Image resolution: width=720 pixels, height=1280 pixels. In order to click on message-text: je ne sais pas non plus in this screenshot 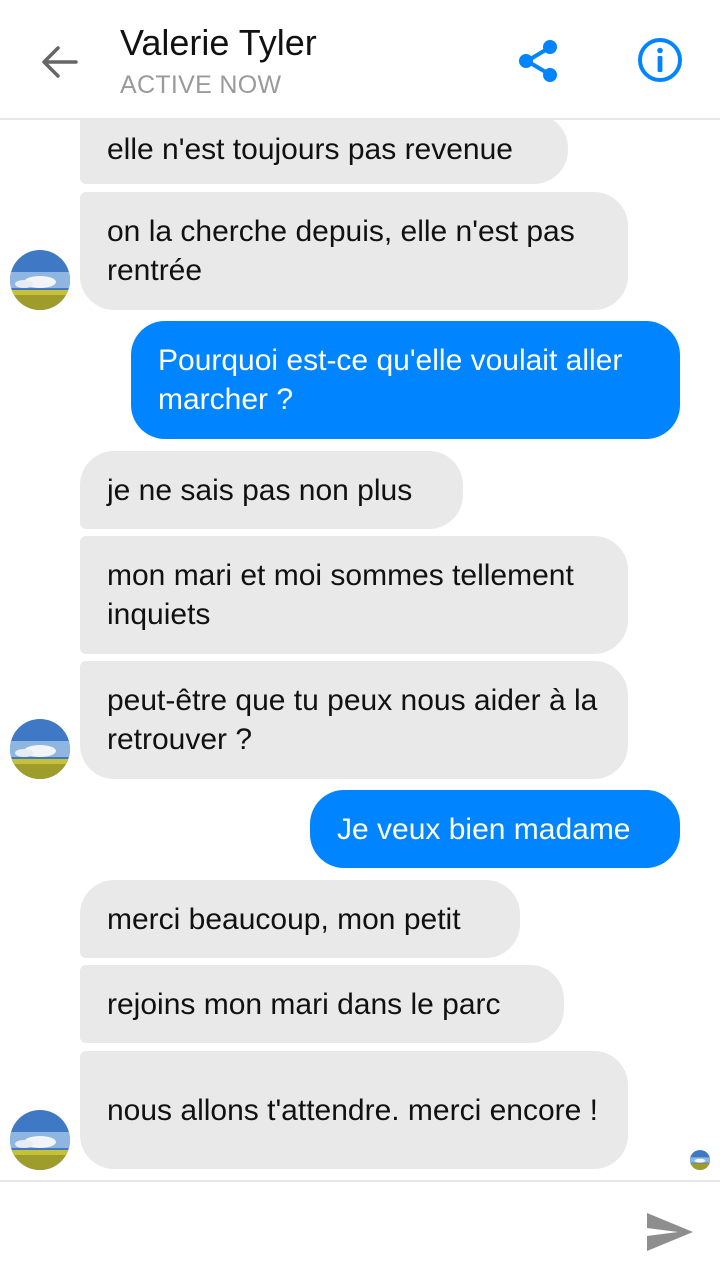, I will do `click(260, 490)`.